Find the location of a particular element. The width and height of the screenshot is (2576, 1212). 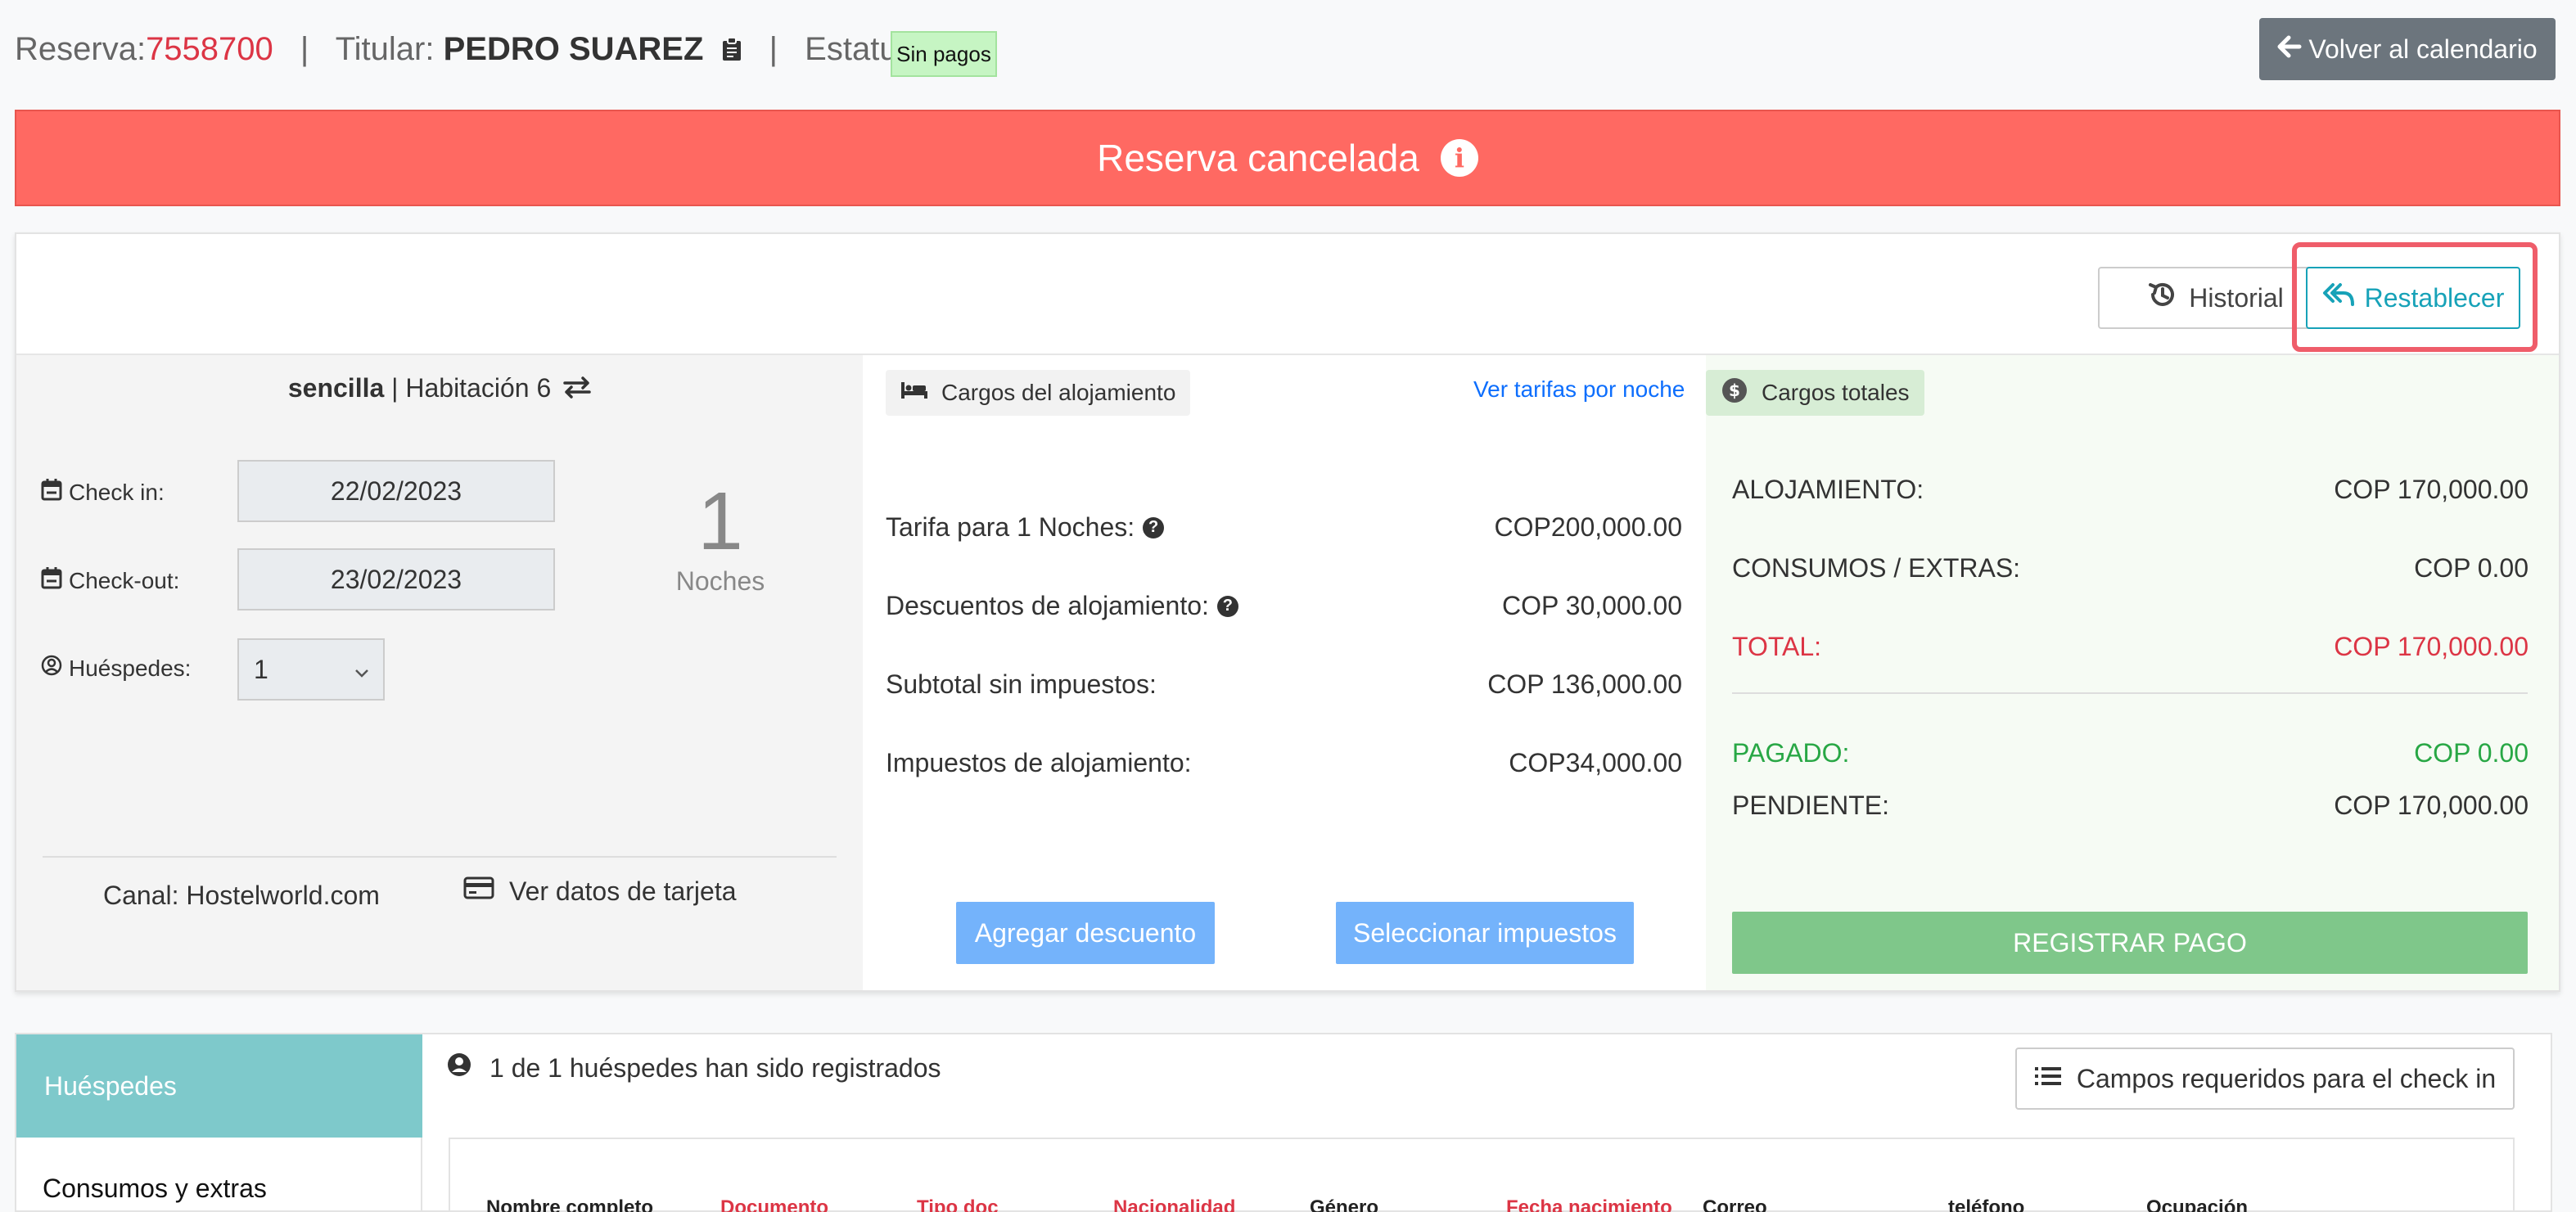

back-to-calendar-button: Volver al calendario is located at coordinates (2407, 49).